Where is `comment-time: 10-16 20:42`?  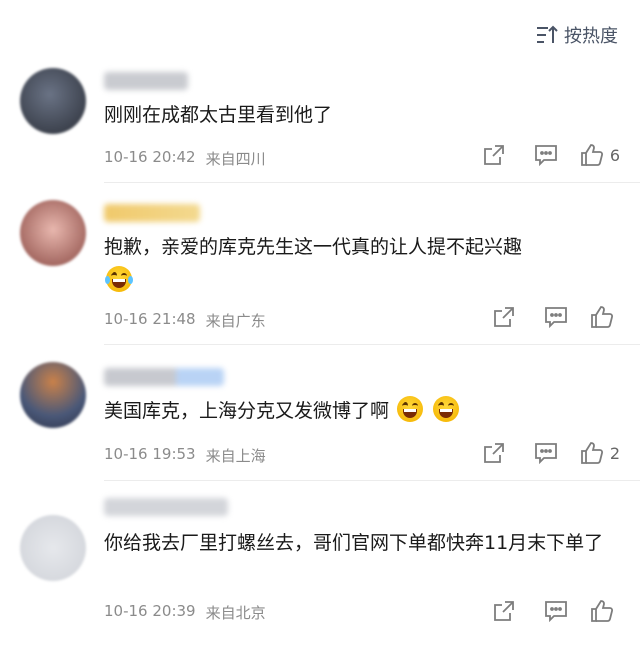 comment-time: 10-16 20:42 is located at coordinates (150, 157).